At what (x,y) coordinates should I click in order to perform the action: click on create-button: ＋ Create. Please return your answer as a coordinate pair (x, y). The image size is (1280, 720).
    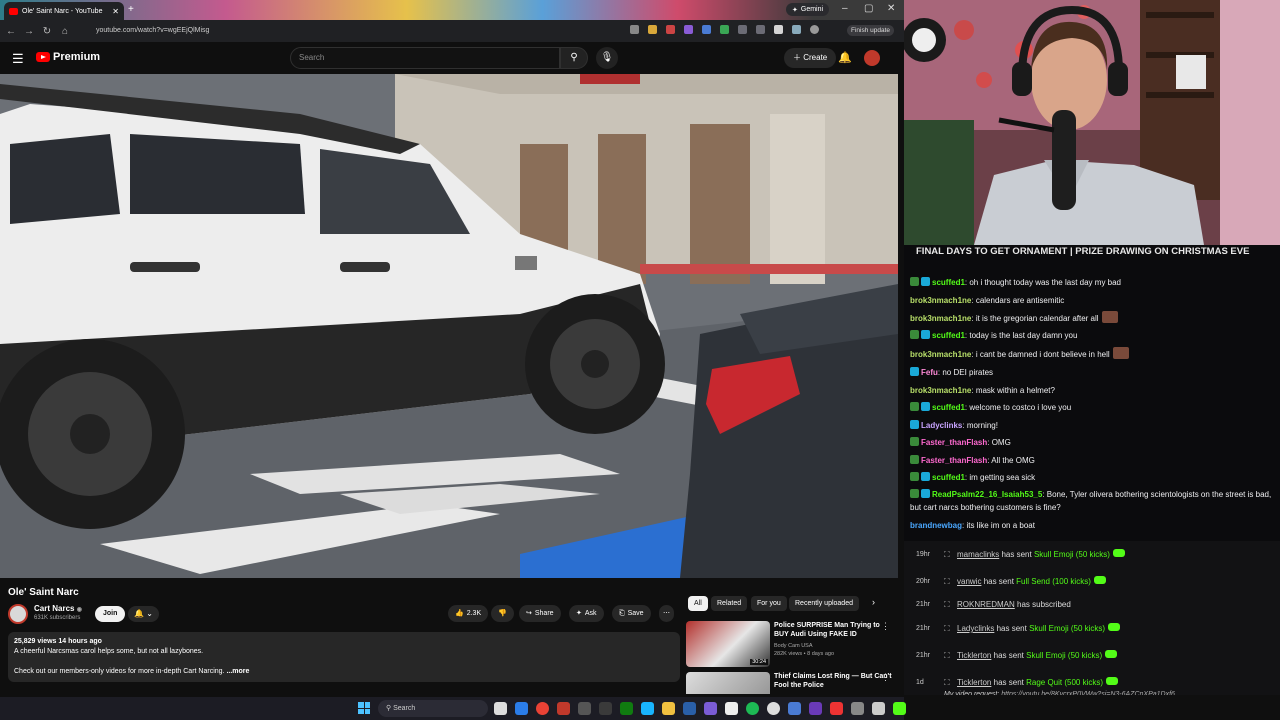
    Looking at the image, I should click on (810, 58).